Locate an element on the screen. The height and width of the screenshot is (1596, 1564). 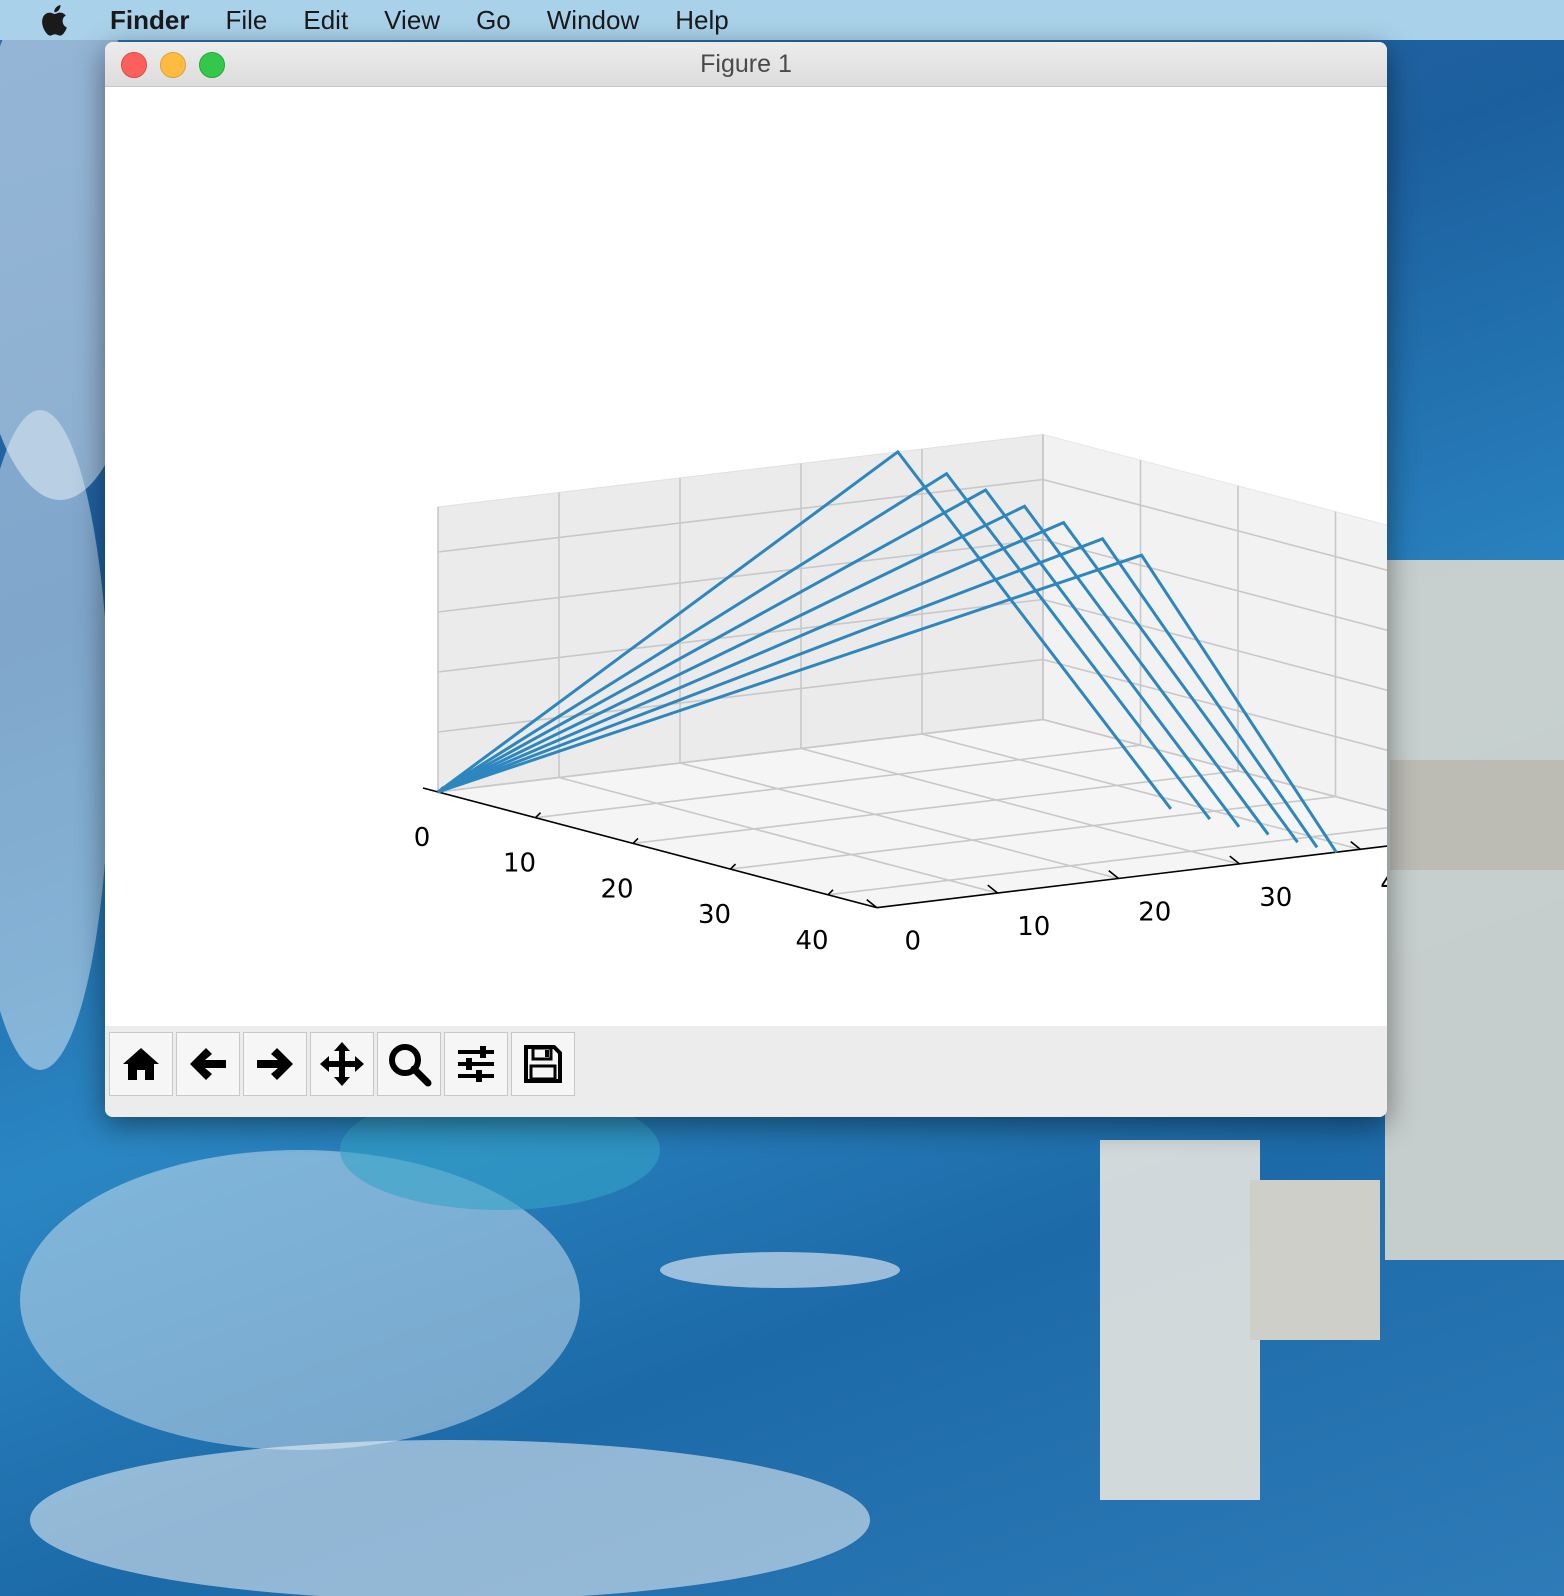
window-titlebar: Figure 1 is located at coordinates (746, 64).